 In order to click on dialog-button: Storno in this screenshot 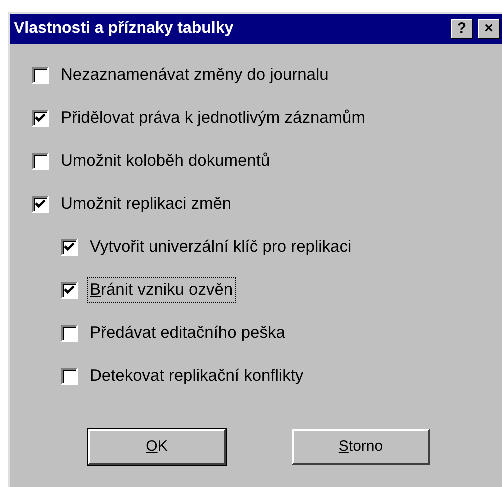, I will do `click(361, 447)`.